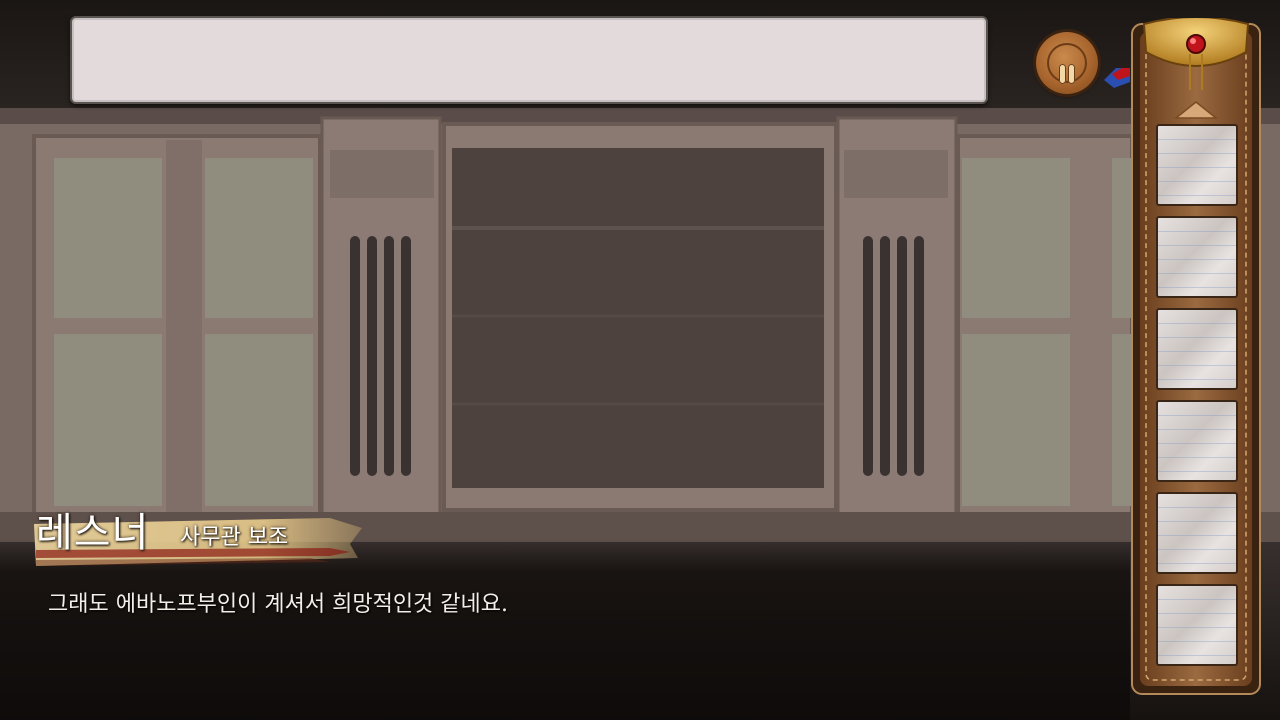  I want to click on speaker-name: 레스너, so click(93, 533).